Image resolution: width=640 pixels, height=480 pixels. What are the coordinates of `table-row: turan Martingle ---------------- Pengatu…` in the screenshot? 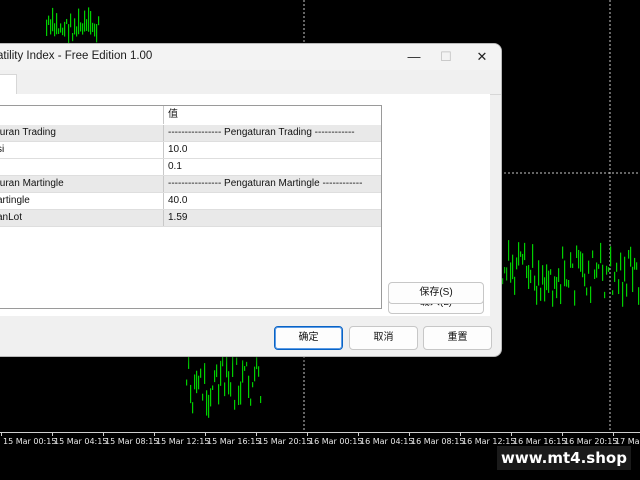 It's located at (190, 184).